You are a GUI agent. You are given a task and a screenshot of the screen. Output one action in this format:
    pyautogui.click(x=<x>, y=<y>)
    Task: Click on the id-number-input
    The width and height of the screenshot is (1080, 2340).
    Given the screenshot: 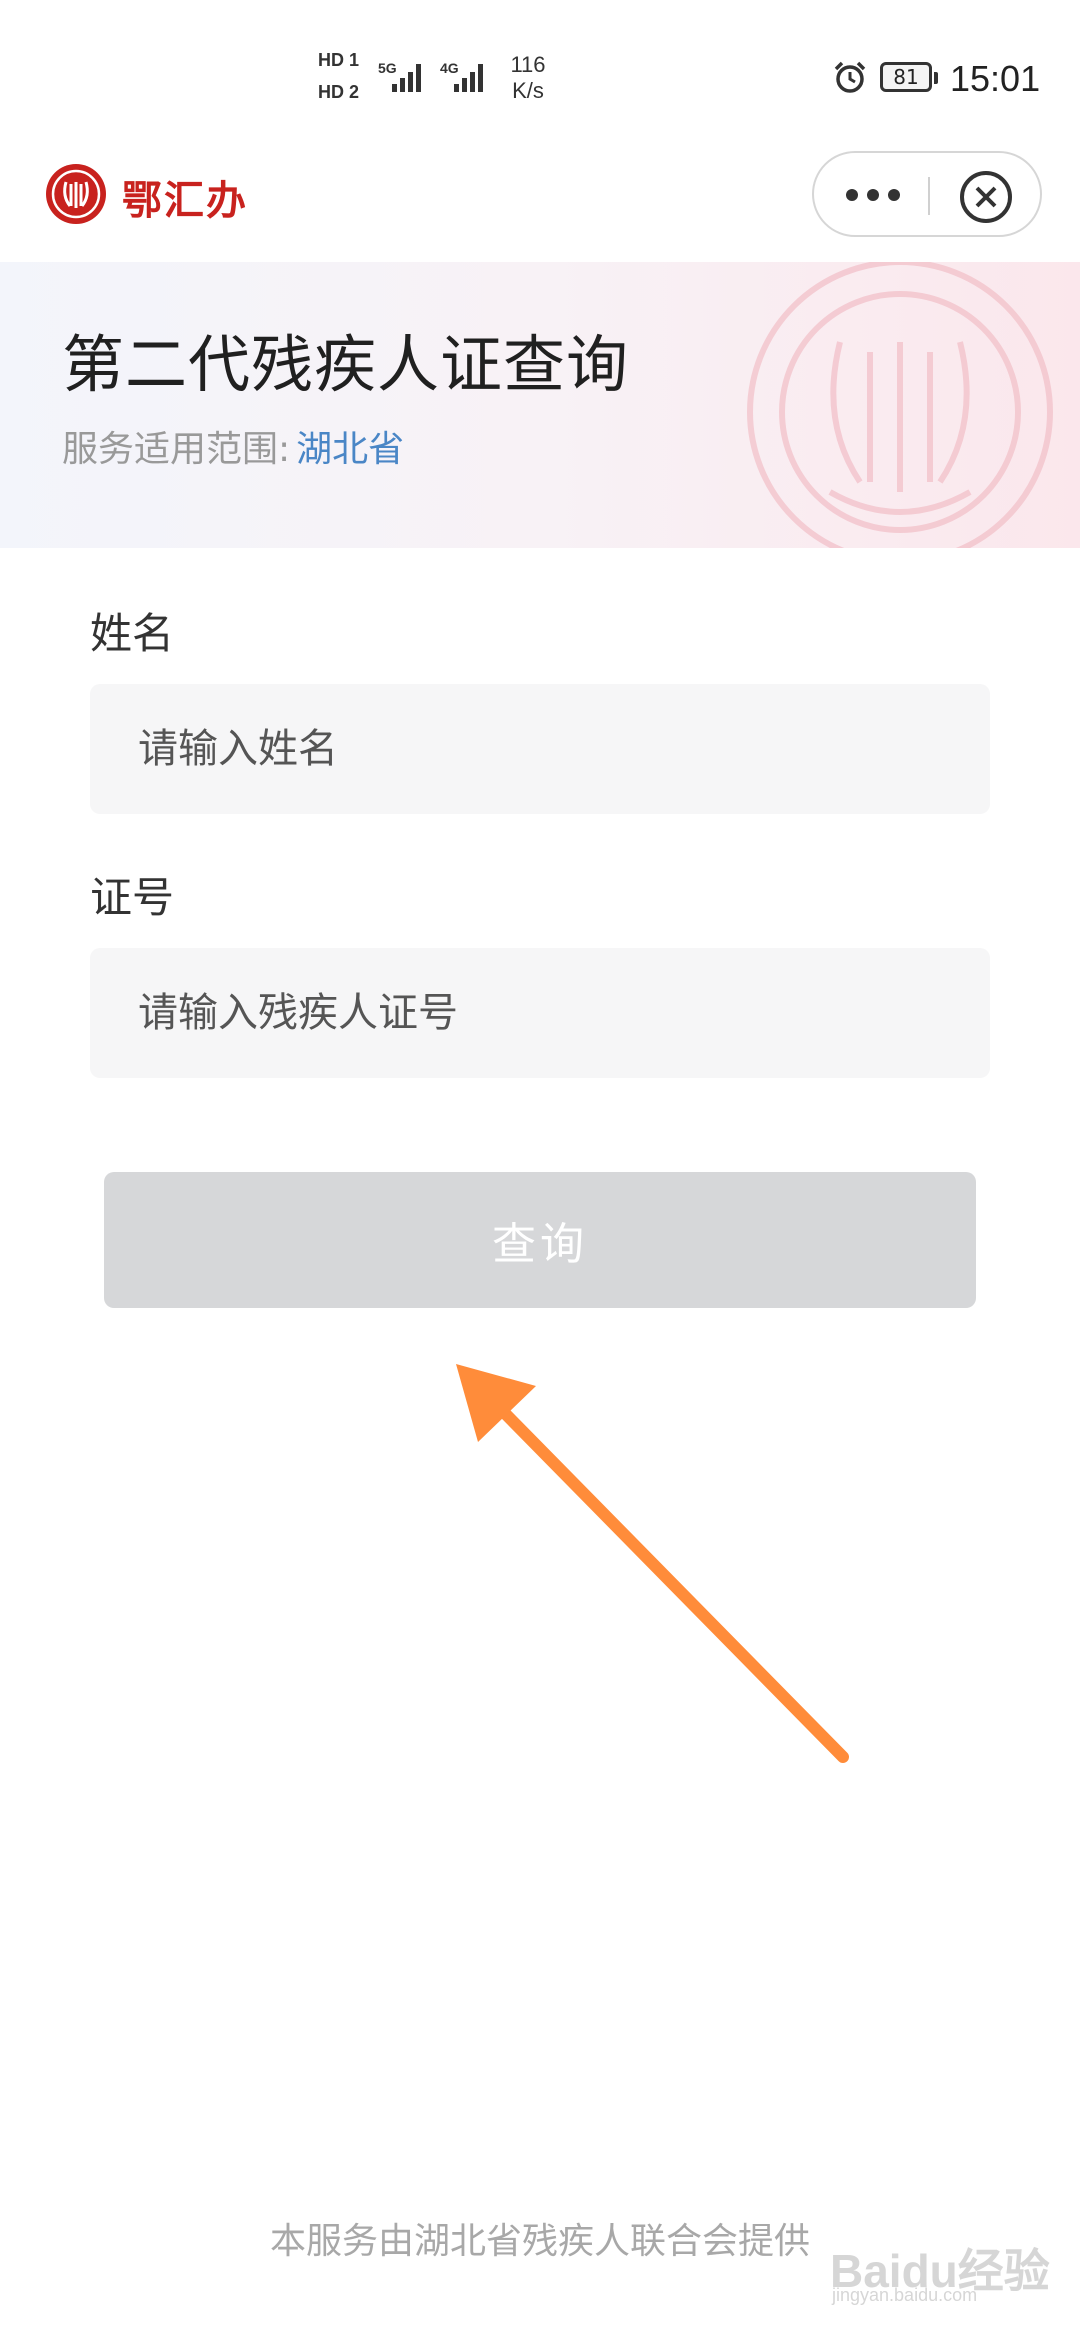 What is the action you would take?
    pyautogui.click(x=540, y=1013)
    